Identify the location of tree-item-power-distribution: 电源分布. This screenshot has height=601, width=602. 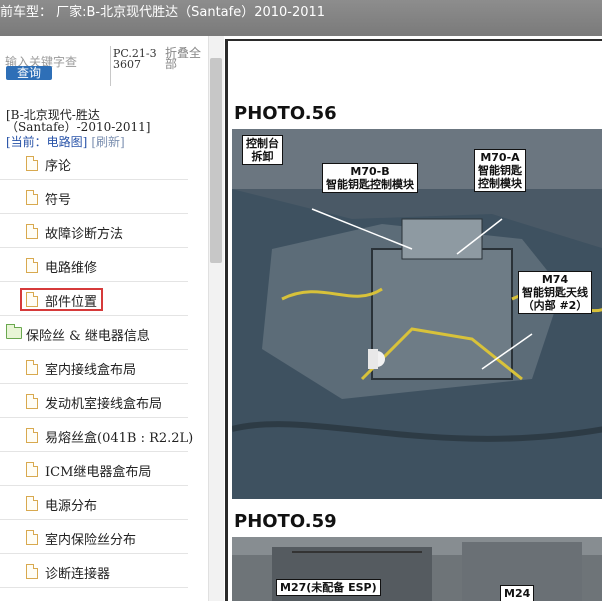
(94, 503).